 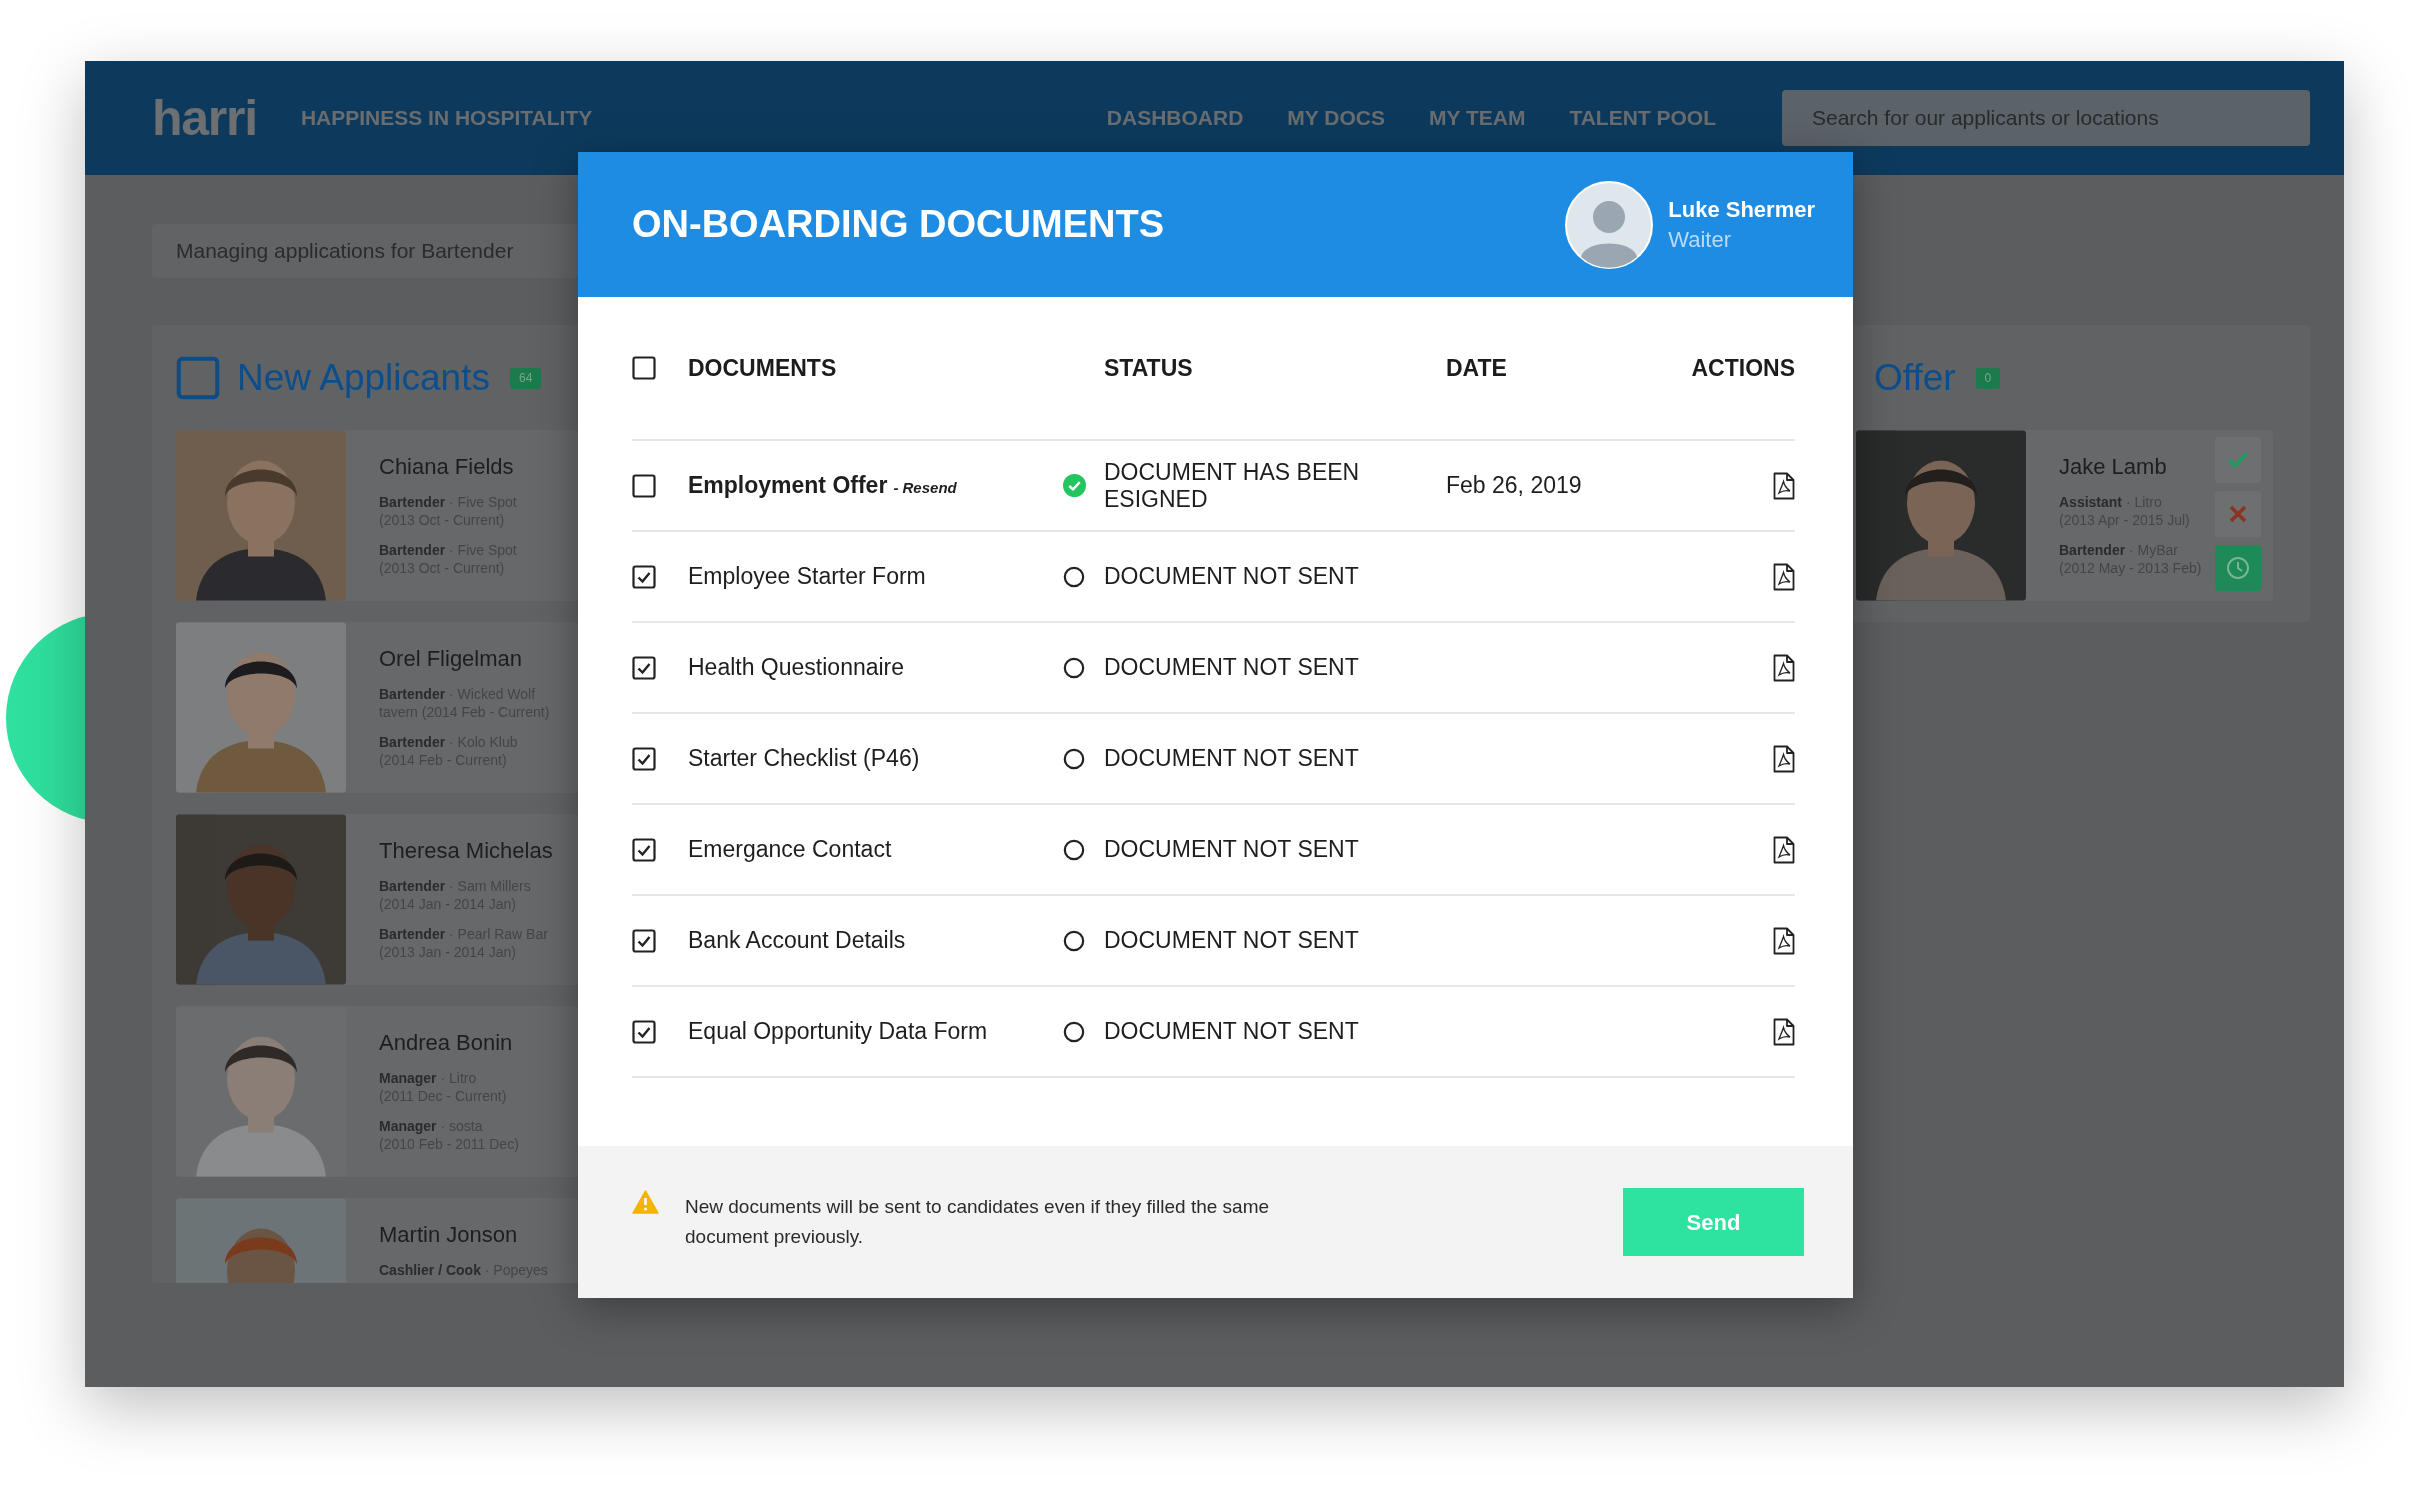 I want to click on close-icon, so click(x=2238, y=514).